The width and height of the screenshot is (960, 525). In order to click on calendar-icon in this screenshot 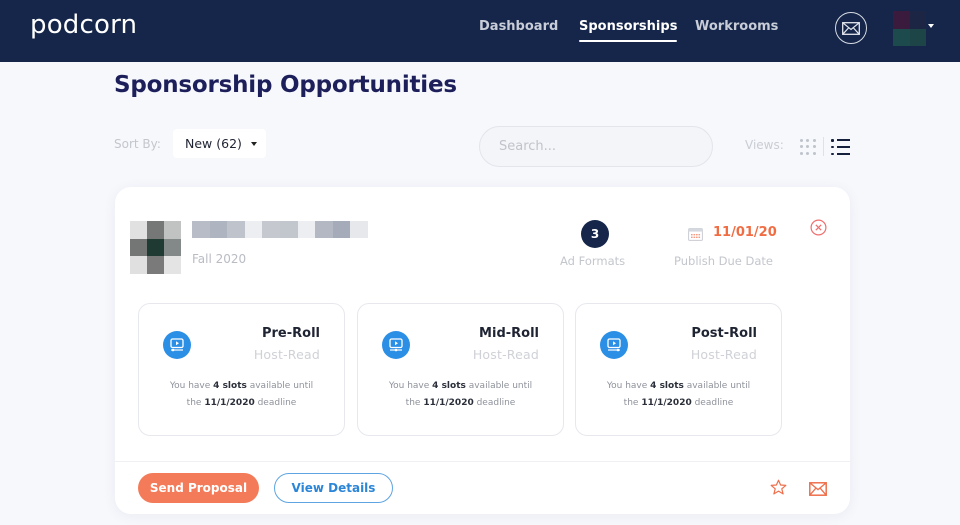, I will do `click(695, 234)`.